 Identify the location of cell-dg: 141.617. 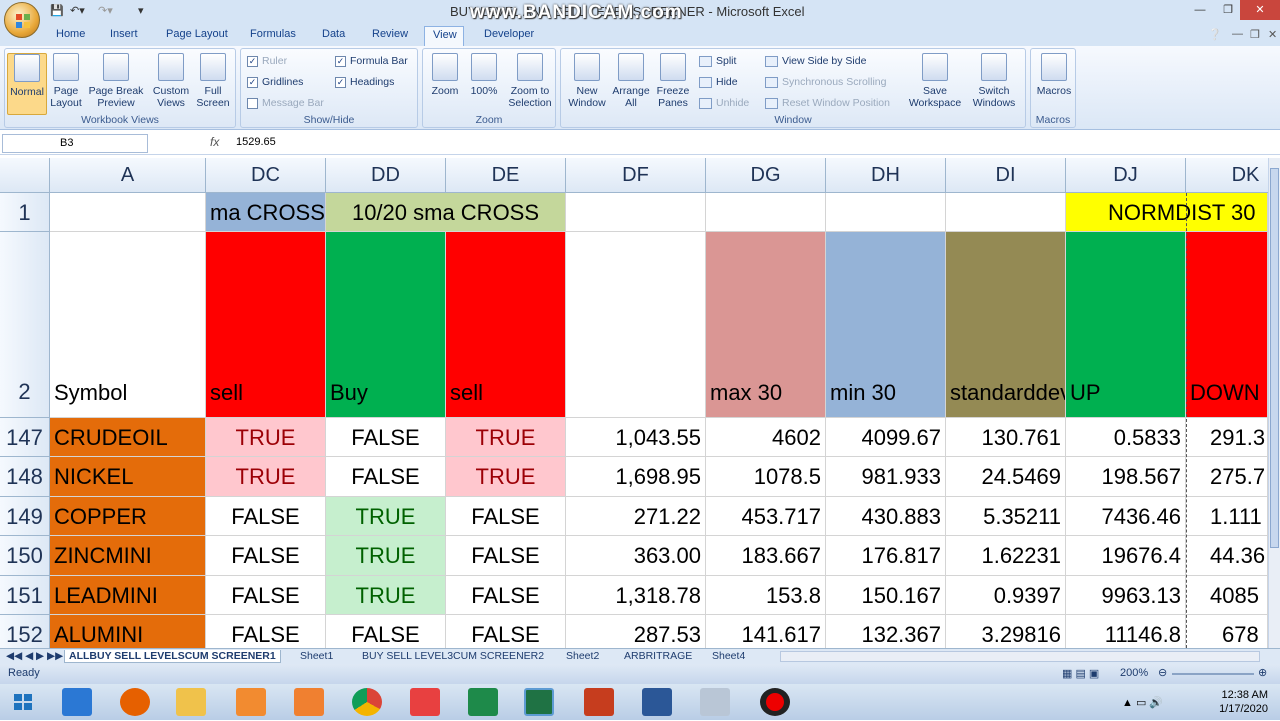
(766, 631).